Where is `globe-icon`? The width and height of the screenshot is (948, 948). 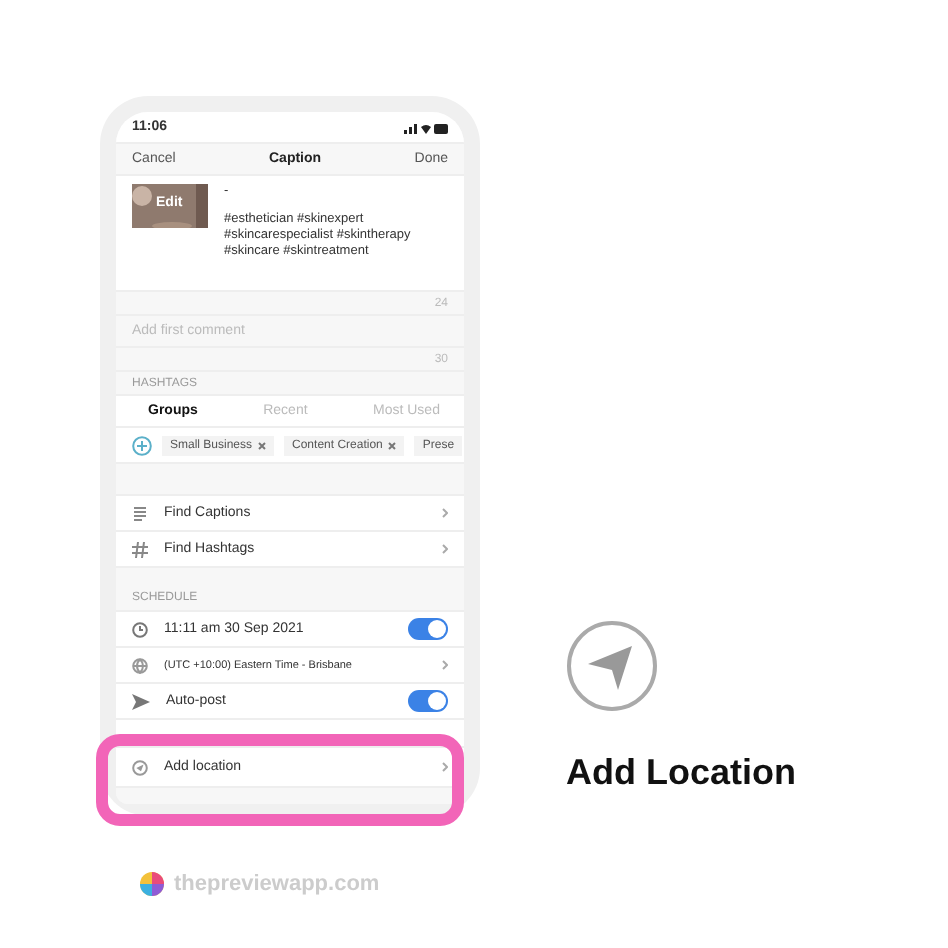 globe-icon is located at coordinates (140, 665).